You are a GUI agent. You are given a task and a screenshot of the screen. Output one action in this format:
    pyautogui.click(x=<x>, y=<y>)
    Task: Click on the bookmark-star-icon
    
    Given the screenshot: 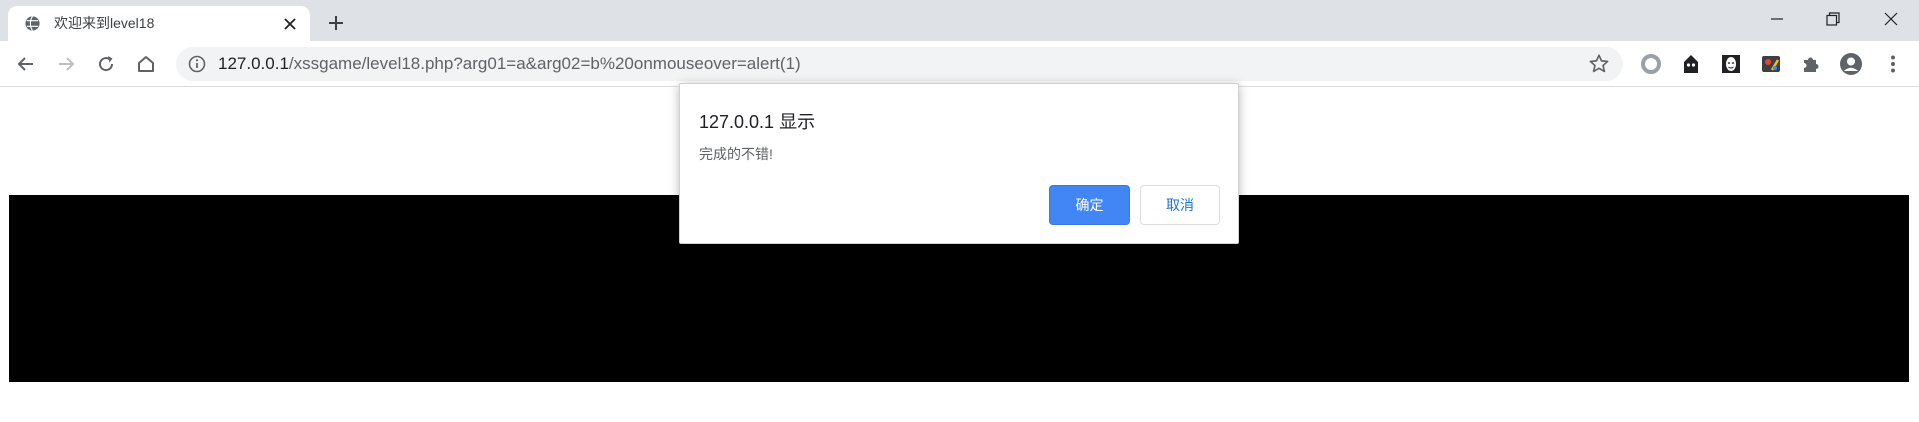 What is the action you would take?
    pyautogui.click(x=1599, y=64)
    